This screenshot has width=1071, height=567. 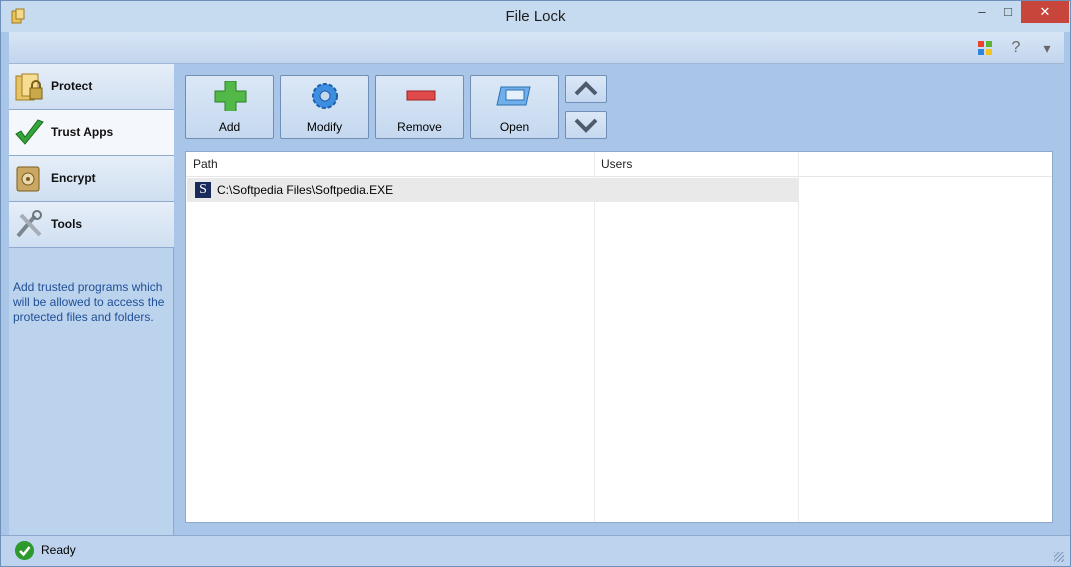 I want to click on modify-label: Modify, so click(x=324, y=127).